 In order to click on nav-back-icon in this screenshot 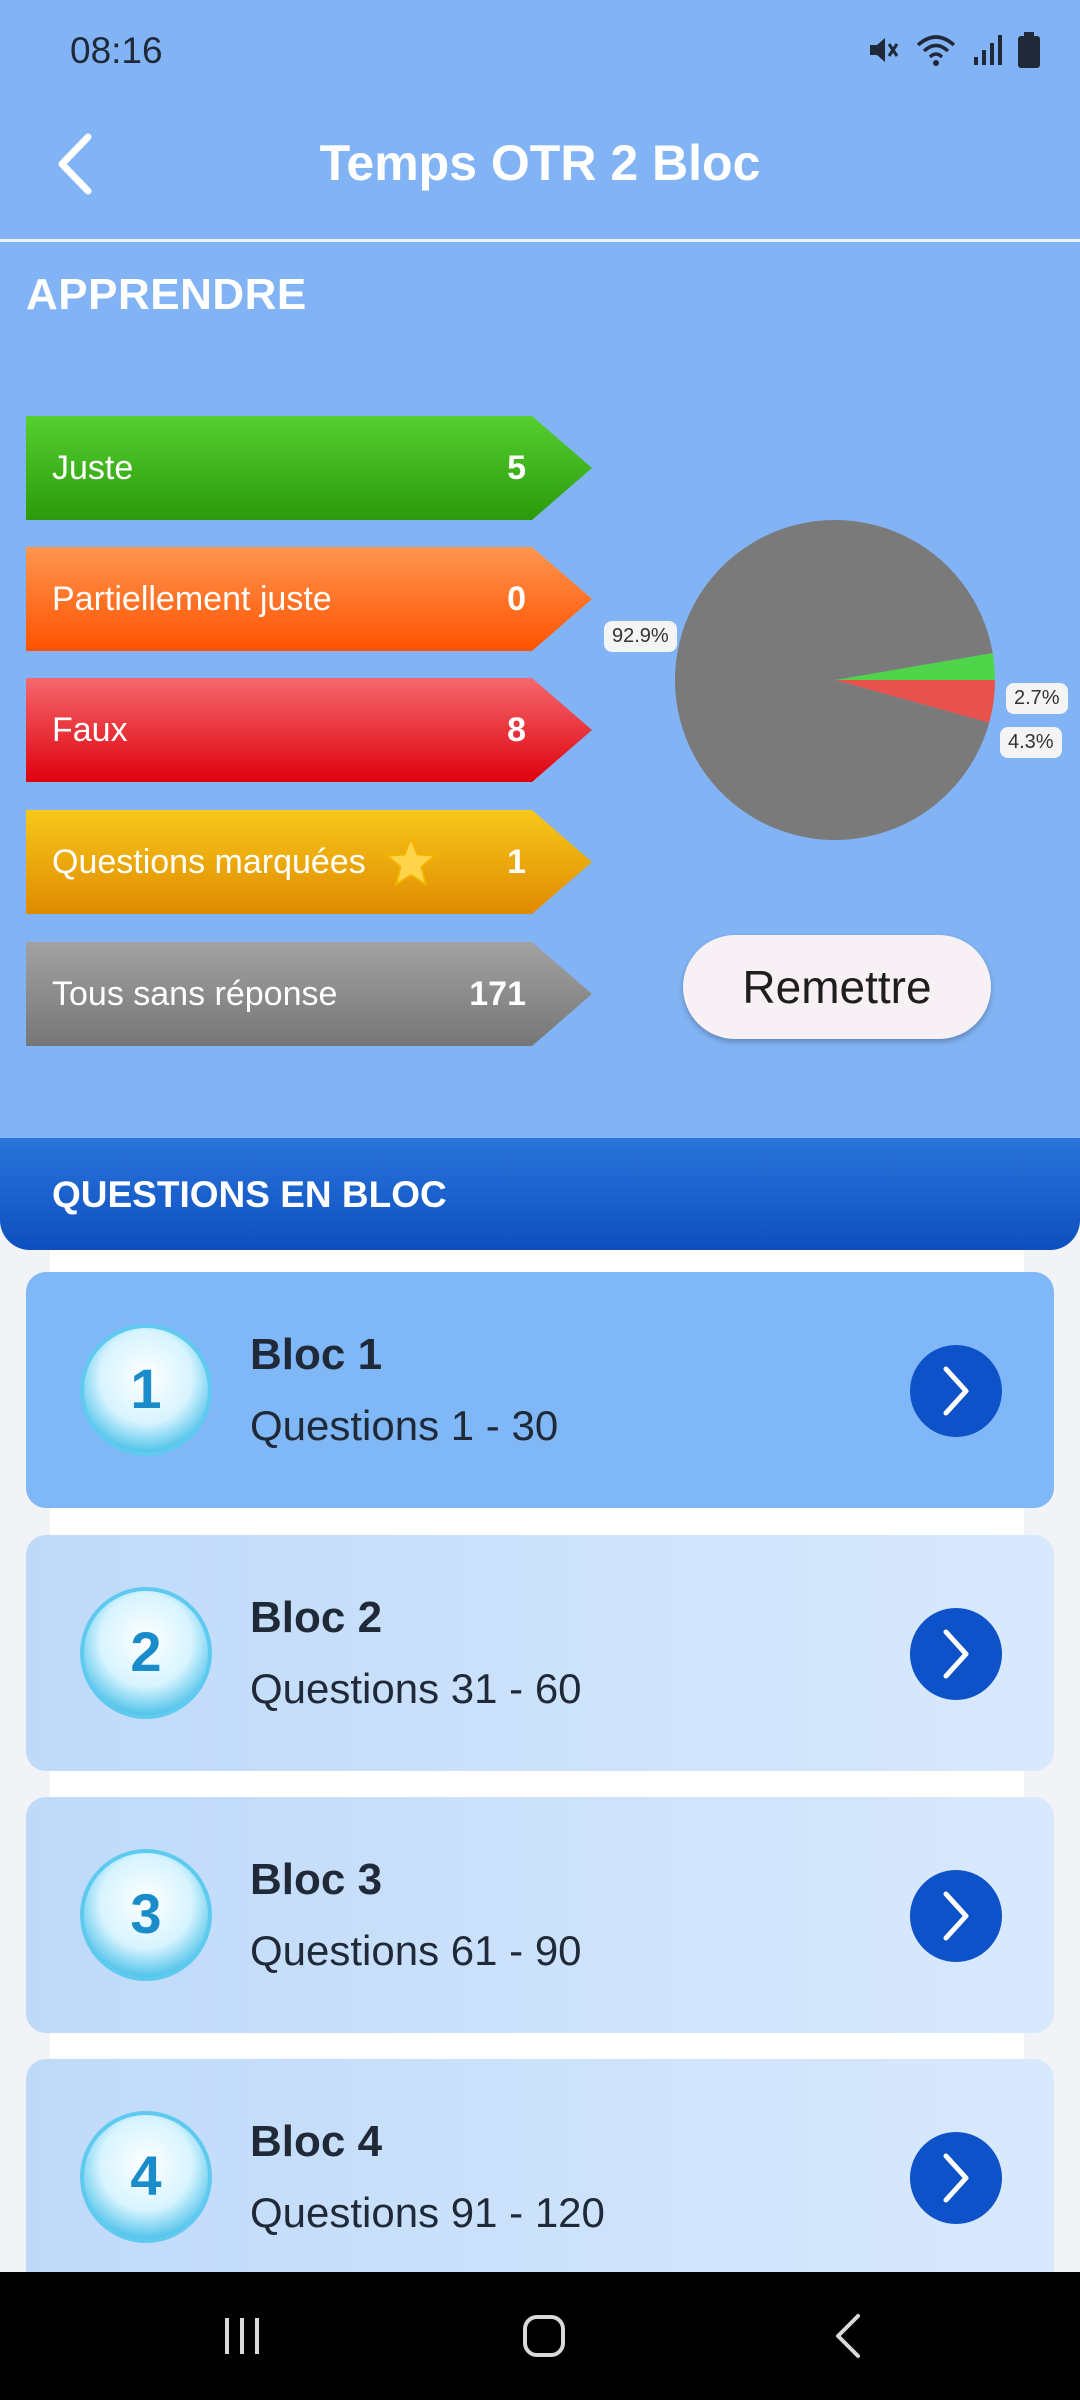, I will do `click(848, 2336)`.